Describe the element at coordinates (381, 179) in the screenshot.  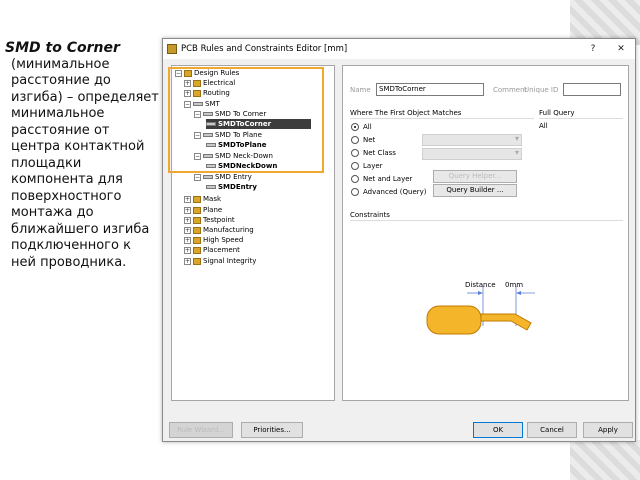
I see `radio-net-and-layer: Net and Layer` at that location.